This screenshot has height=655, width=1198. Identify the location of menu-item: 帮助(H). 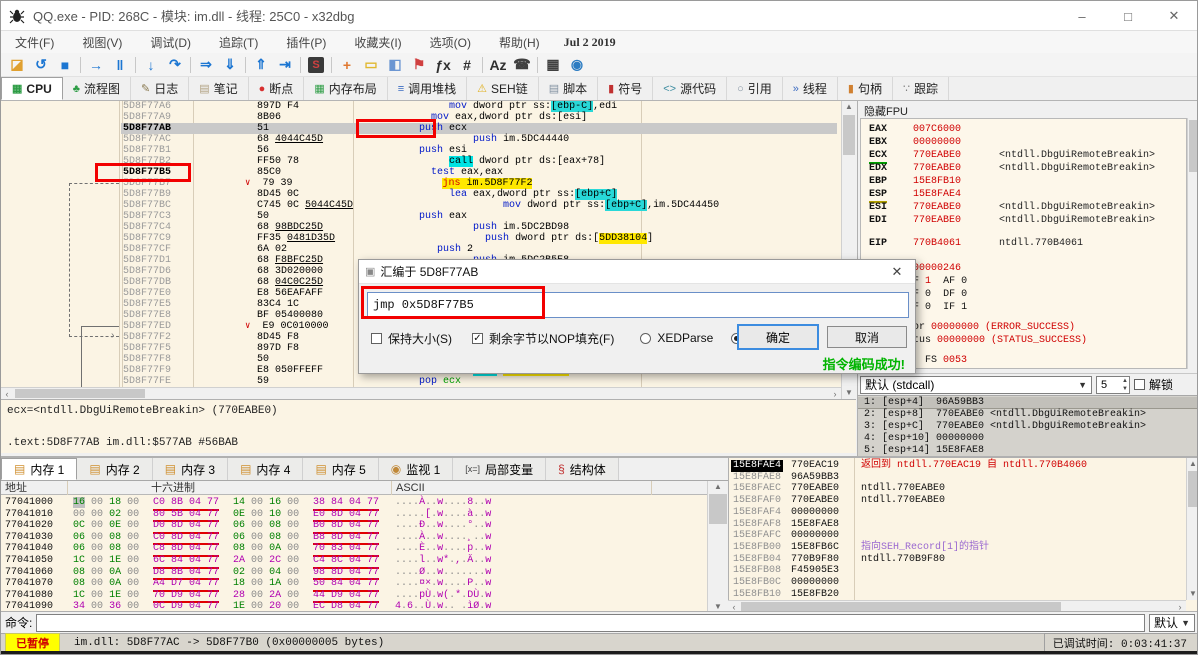
(519, 42).